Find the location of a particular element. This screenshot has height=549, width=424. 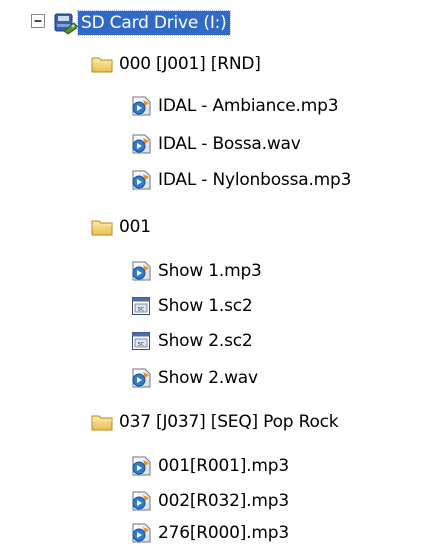

tree-file: IDAL - Bossa.wav is located at coordinates (216, 144).